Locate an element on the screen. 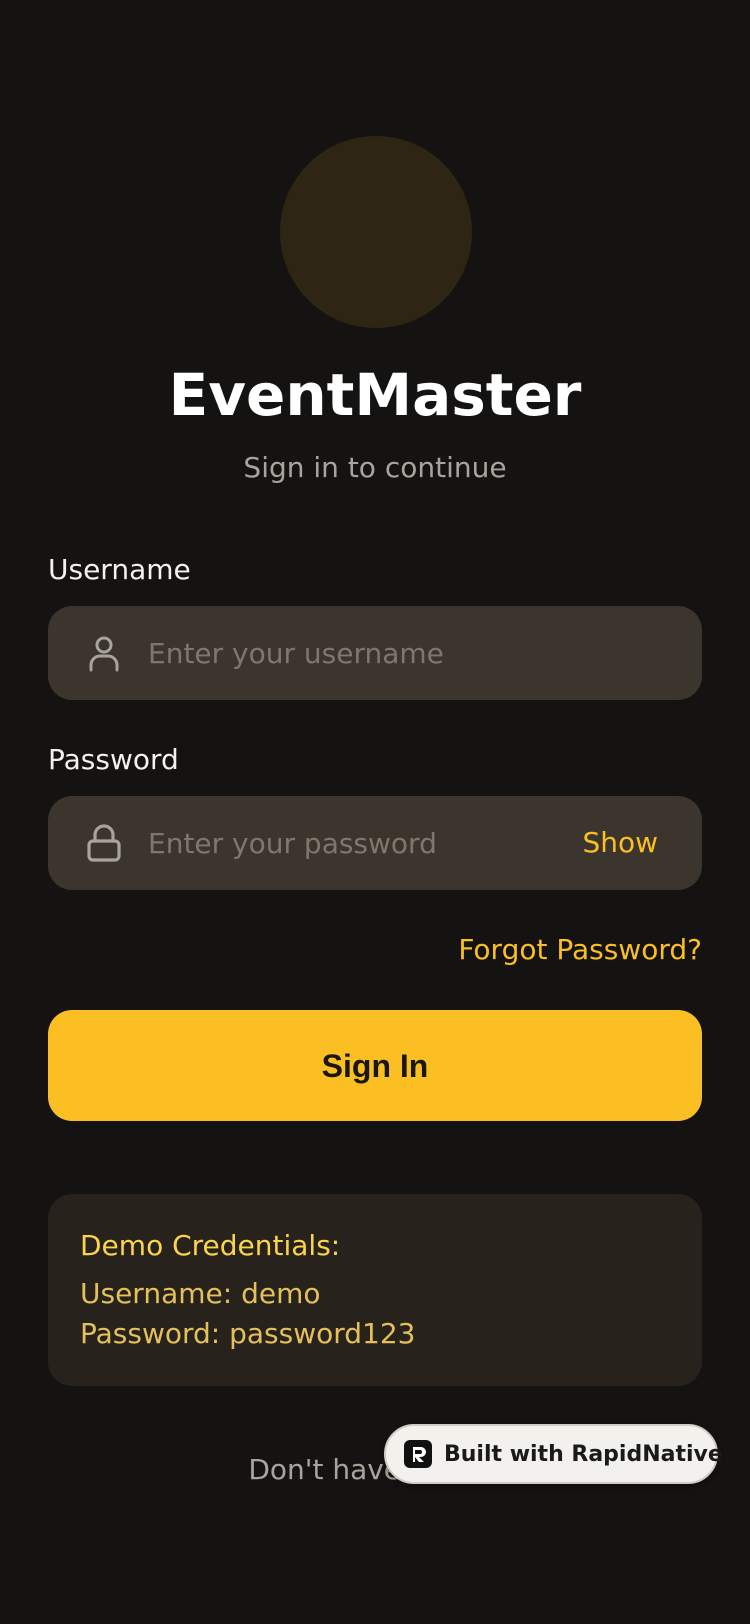 This screenshot has width=750, height=1624. built-with-badge: Built with RapidNative is located at coordinates (553, 1454).